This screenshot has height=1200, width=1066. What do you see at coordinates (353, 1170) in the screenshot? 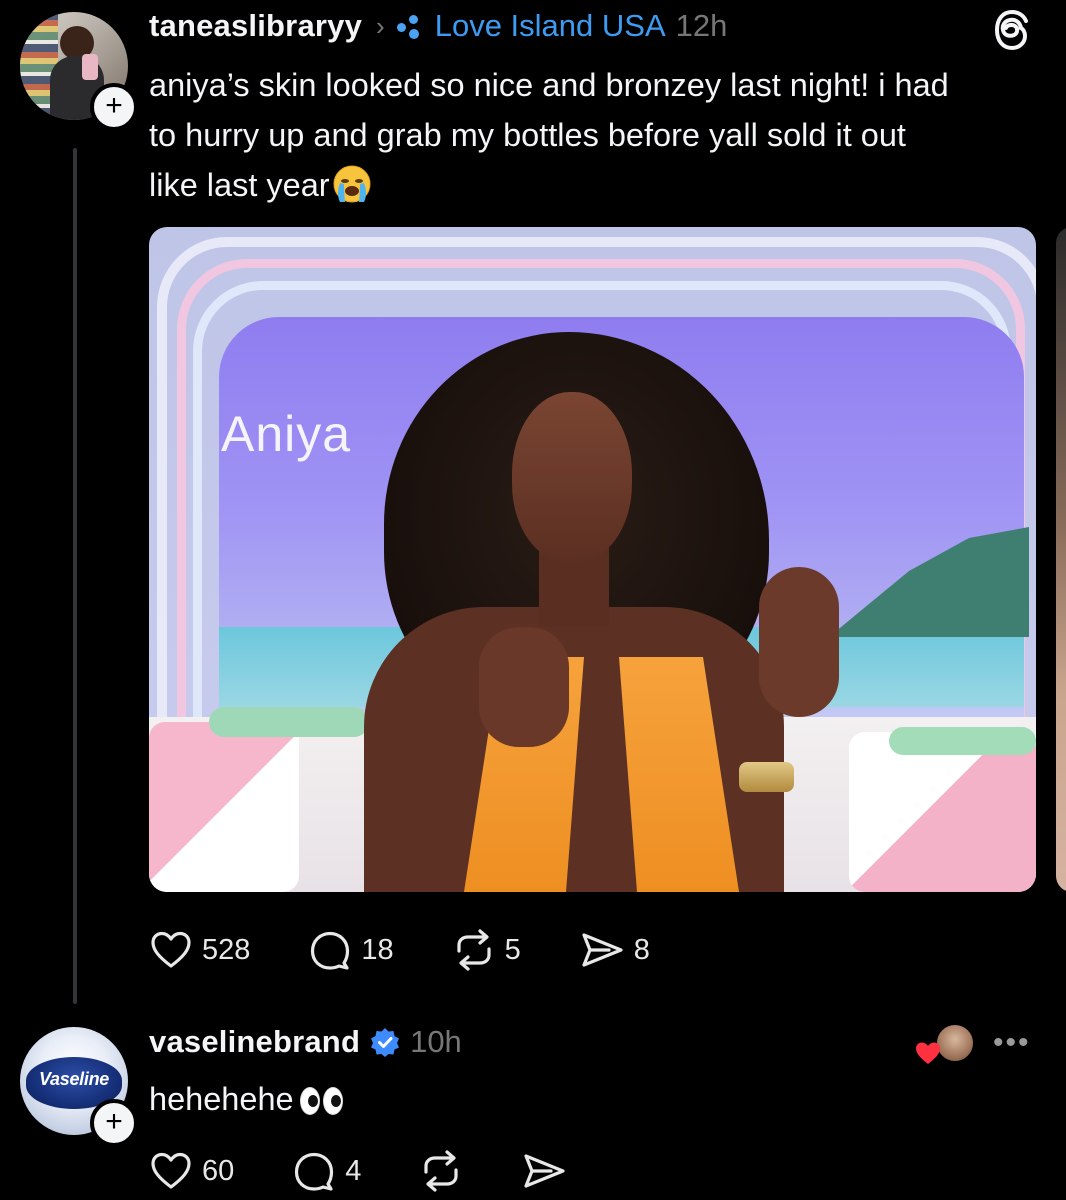
I see `comment-count: 4` at bounding box center [353, 1170].